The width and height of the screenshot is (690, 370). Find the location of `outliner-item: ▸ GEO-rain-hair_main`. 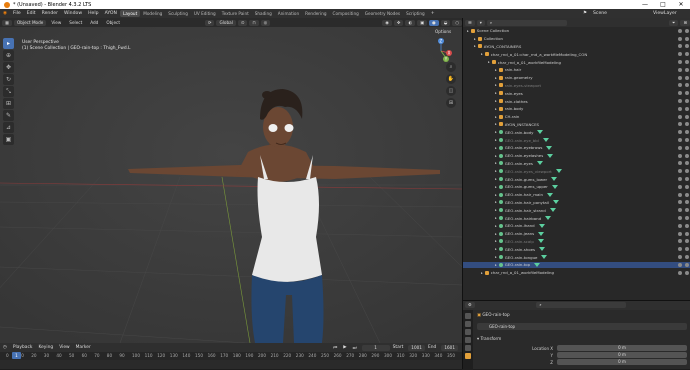

outliner-item: ▸ GEO-rain-hair_main is located at coordinates (576, 195).